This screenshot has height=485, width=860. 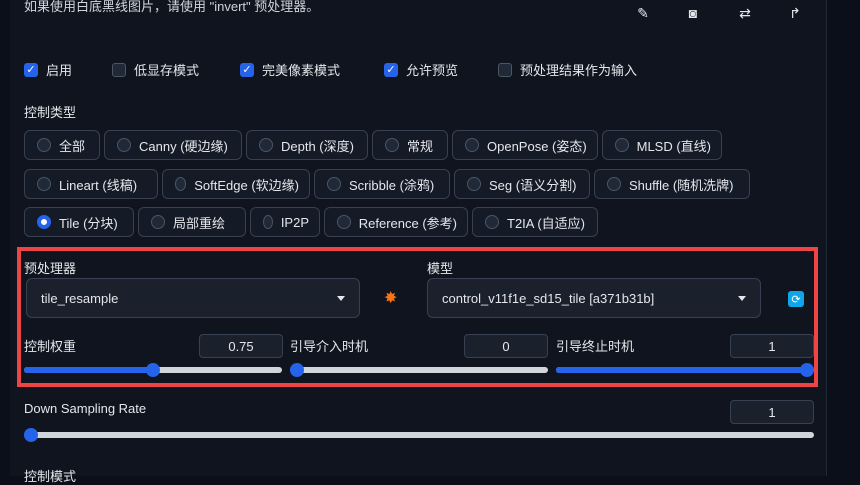 What do you see at coordinates (246, 185) in the screenshot?
I see `radio-label: SoftEdge (软边缘)` at bounding box center [246, 185].